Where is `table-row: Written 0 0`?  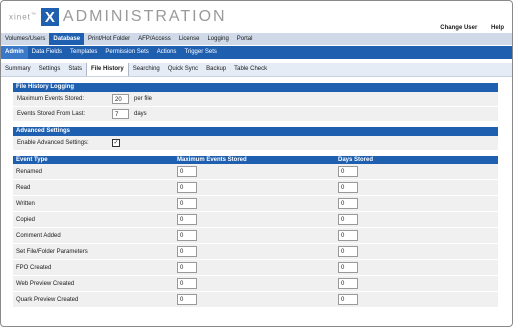 table-row: Written 0 0 is located at coordinates (255, 203).